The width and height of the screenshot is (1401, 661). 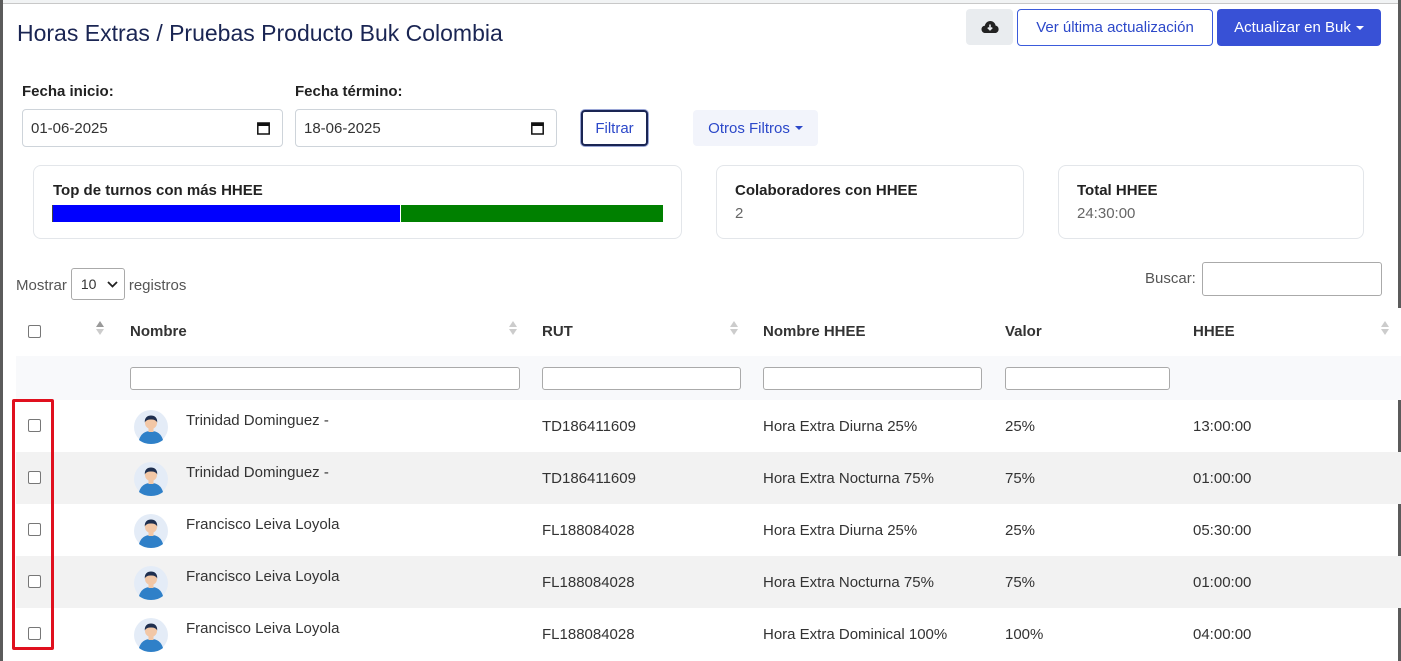 I want to click on total-hhee-value: 24:30:00, so click(x=1106, y=213).